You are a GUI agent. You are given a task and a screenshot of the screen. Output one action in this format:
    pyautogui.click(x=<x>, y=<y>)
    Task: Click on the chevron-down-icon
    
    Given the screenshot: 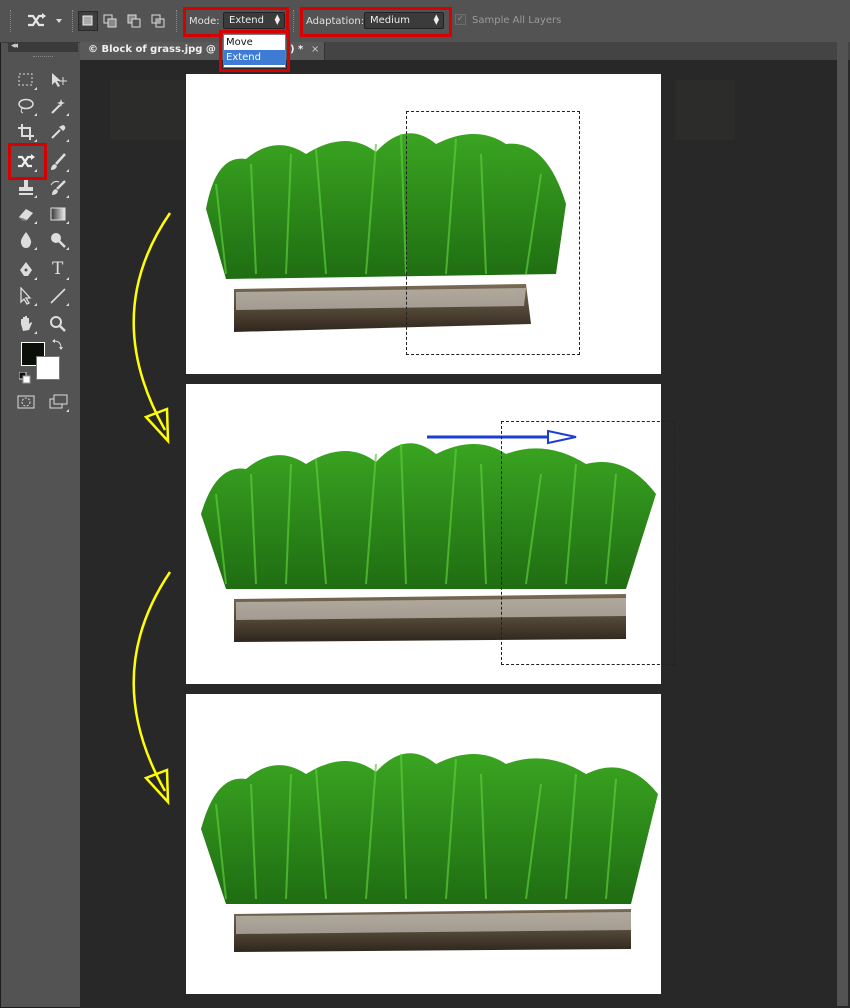 What is the action you would take?
    pyautogui.click(x=59, y=21)
    